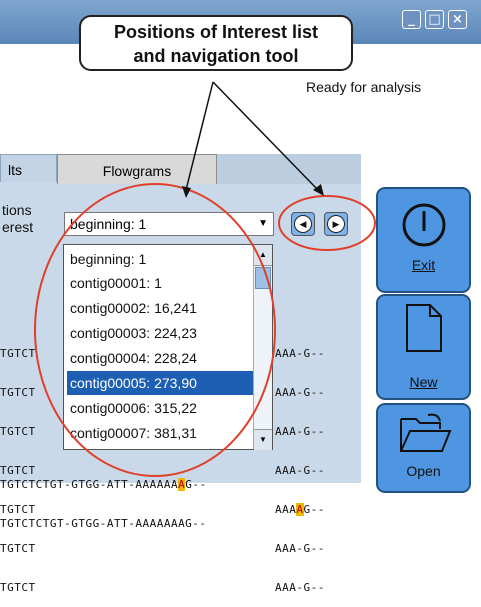 Image resolution: width=481 pixels, height=607 pixels. What do you see at coordinates (160, 358) in the screenshot?
I see `poi-list-item: contig00004: 228,24` at bounding box center [160, 358].